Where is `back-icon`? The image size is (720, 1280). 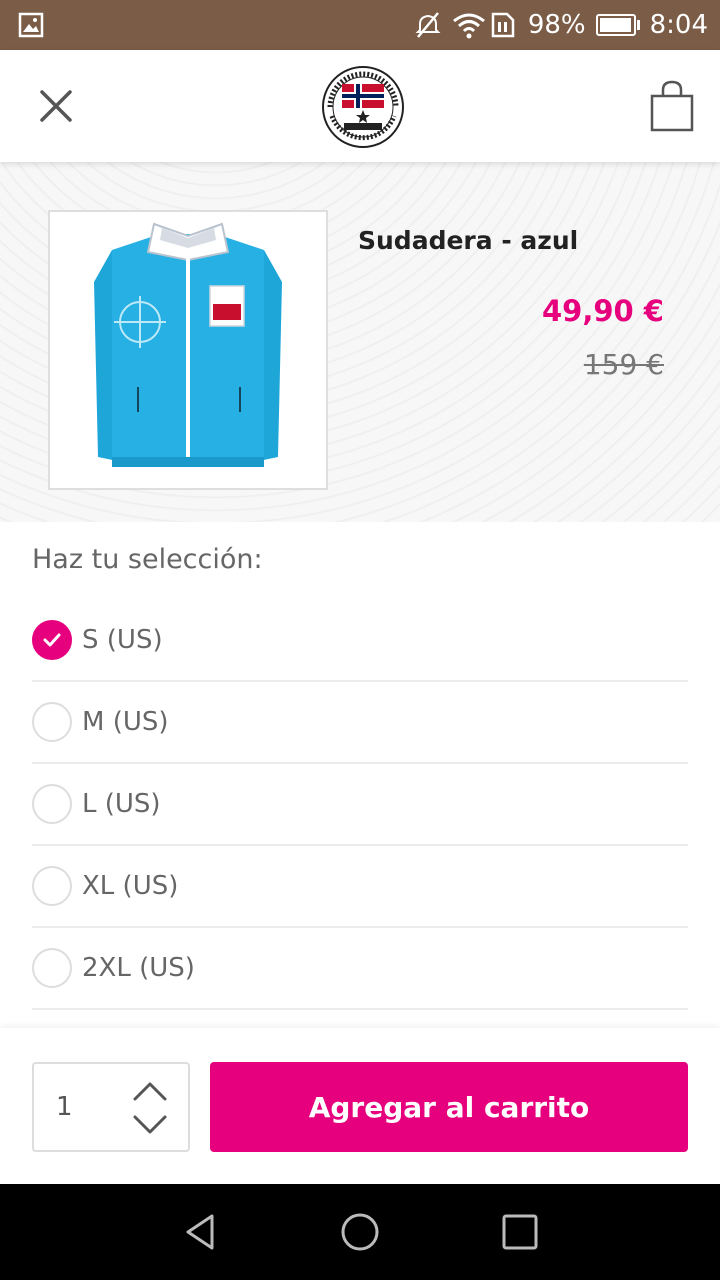
back-icon is located at coordinates (200, 1232).